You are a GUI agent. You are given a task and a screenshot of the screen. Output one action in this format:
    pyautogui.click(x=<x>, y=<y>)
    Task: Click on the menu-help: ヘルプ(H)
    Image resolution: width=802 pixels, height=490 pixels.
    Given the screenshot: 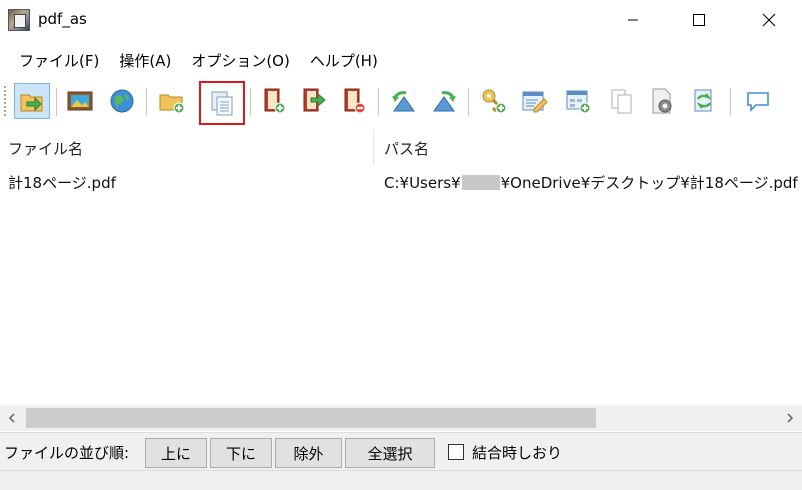 What is the action you would take?
    pyautogui.click(x=344, y=59)
    